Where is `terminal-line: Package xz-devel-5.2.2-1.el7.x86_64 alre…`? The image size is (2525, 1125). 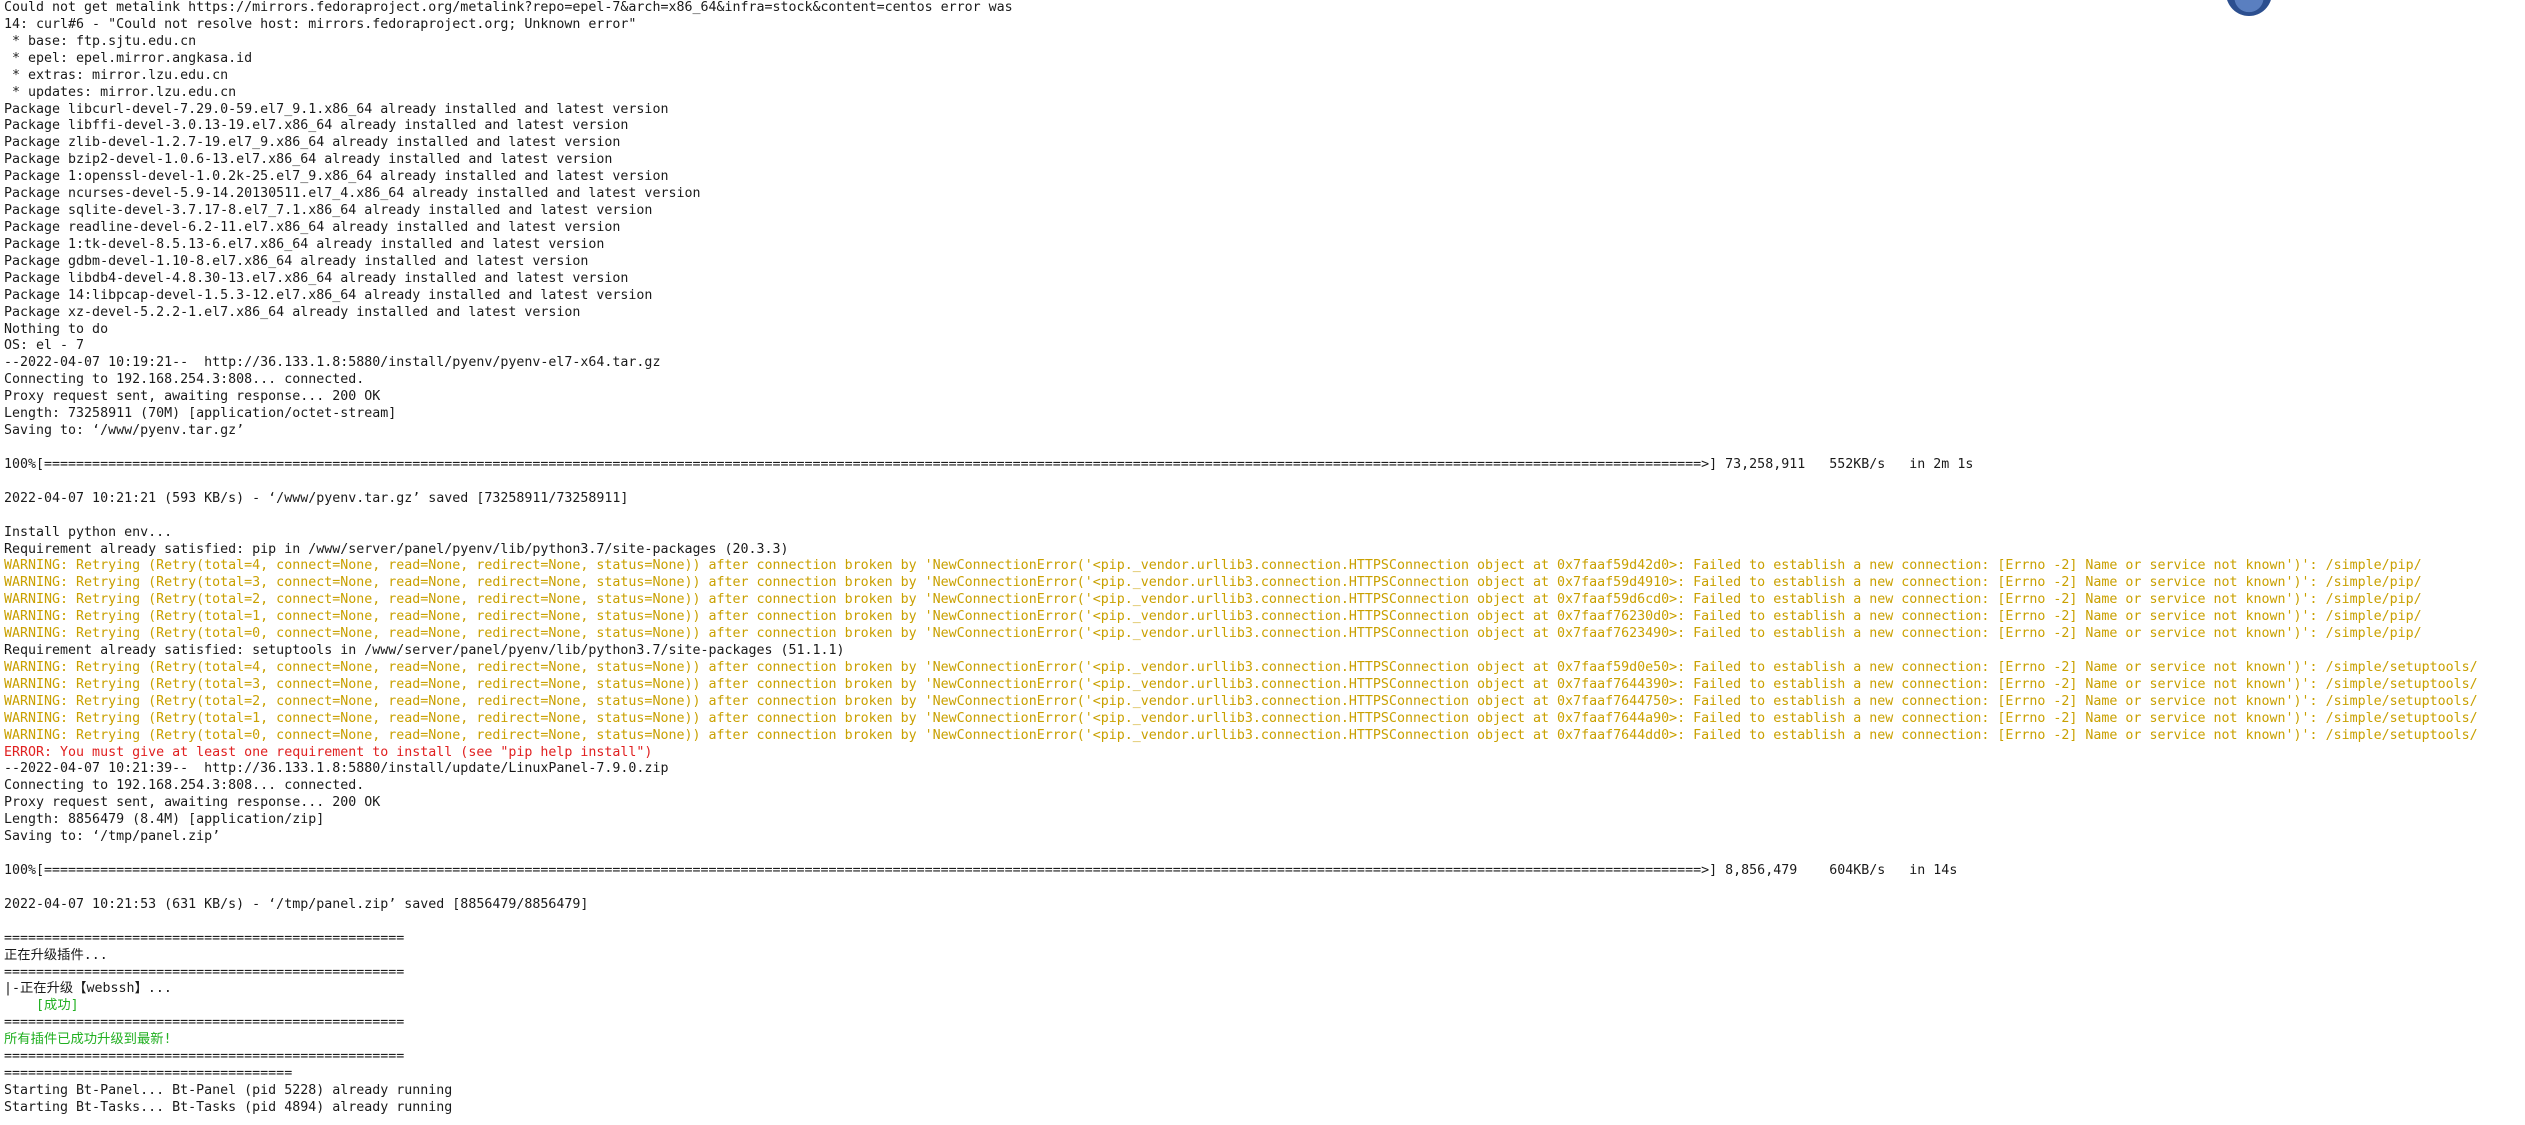 terminal-line: Package xz-devel-5.2.2-1.el7.x86_64 alre… is located at coordinates (292, 312).